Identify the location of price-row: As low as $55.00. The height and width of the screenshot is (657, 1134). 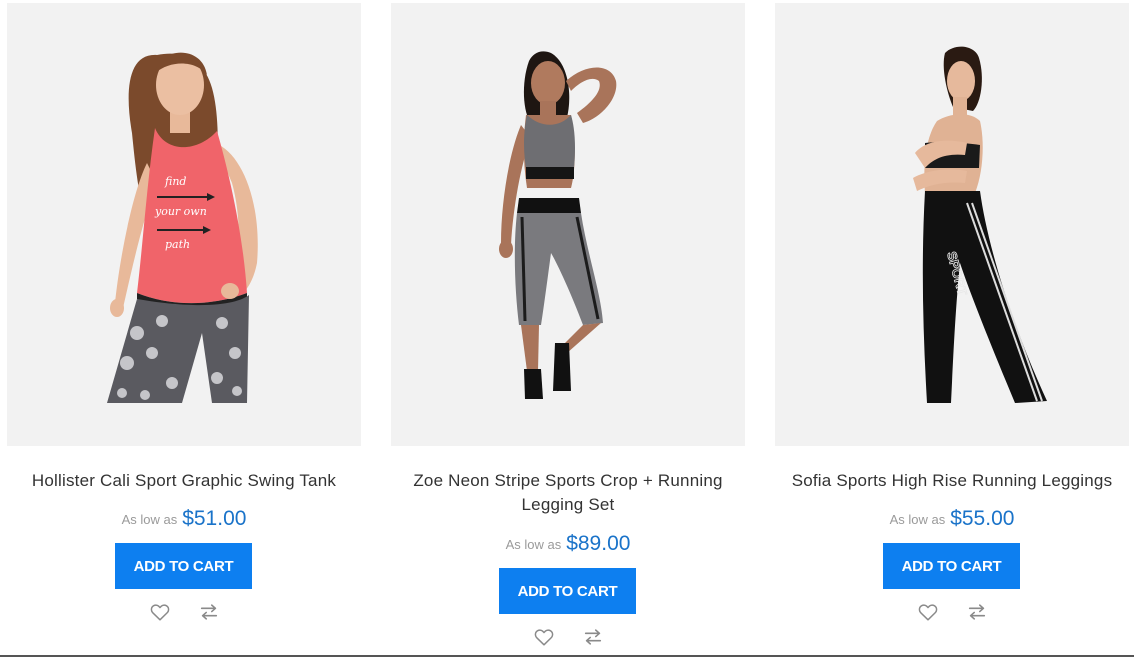
(952, 519).